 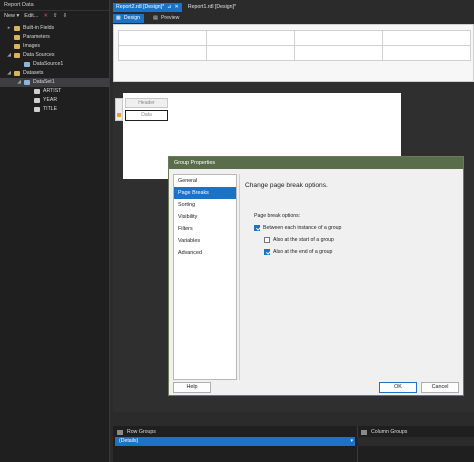 I want to click on nav-sorting: Sorting, so click(x=205, y=205).